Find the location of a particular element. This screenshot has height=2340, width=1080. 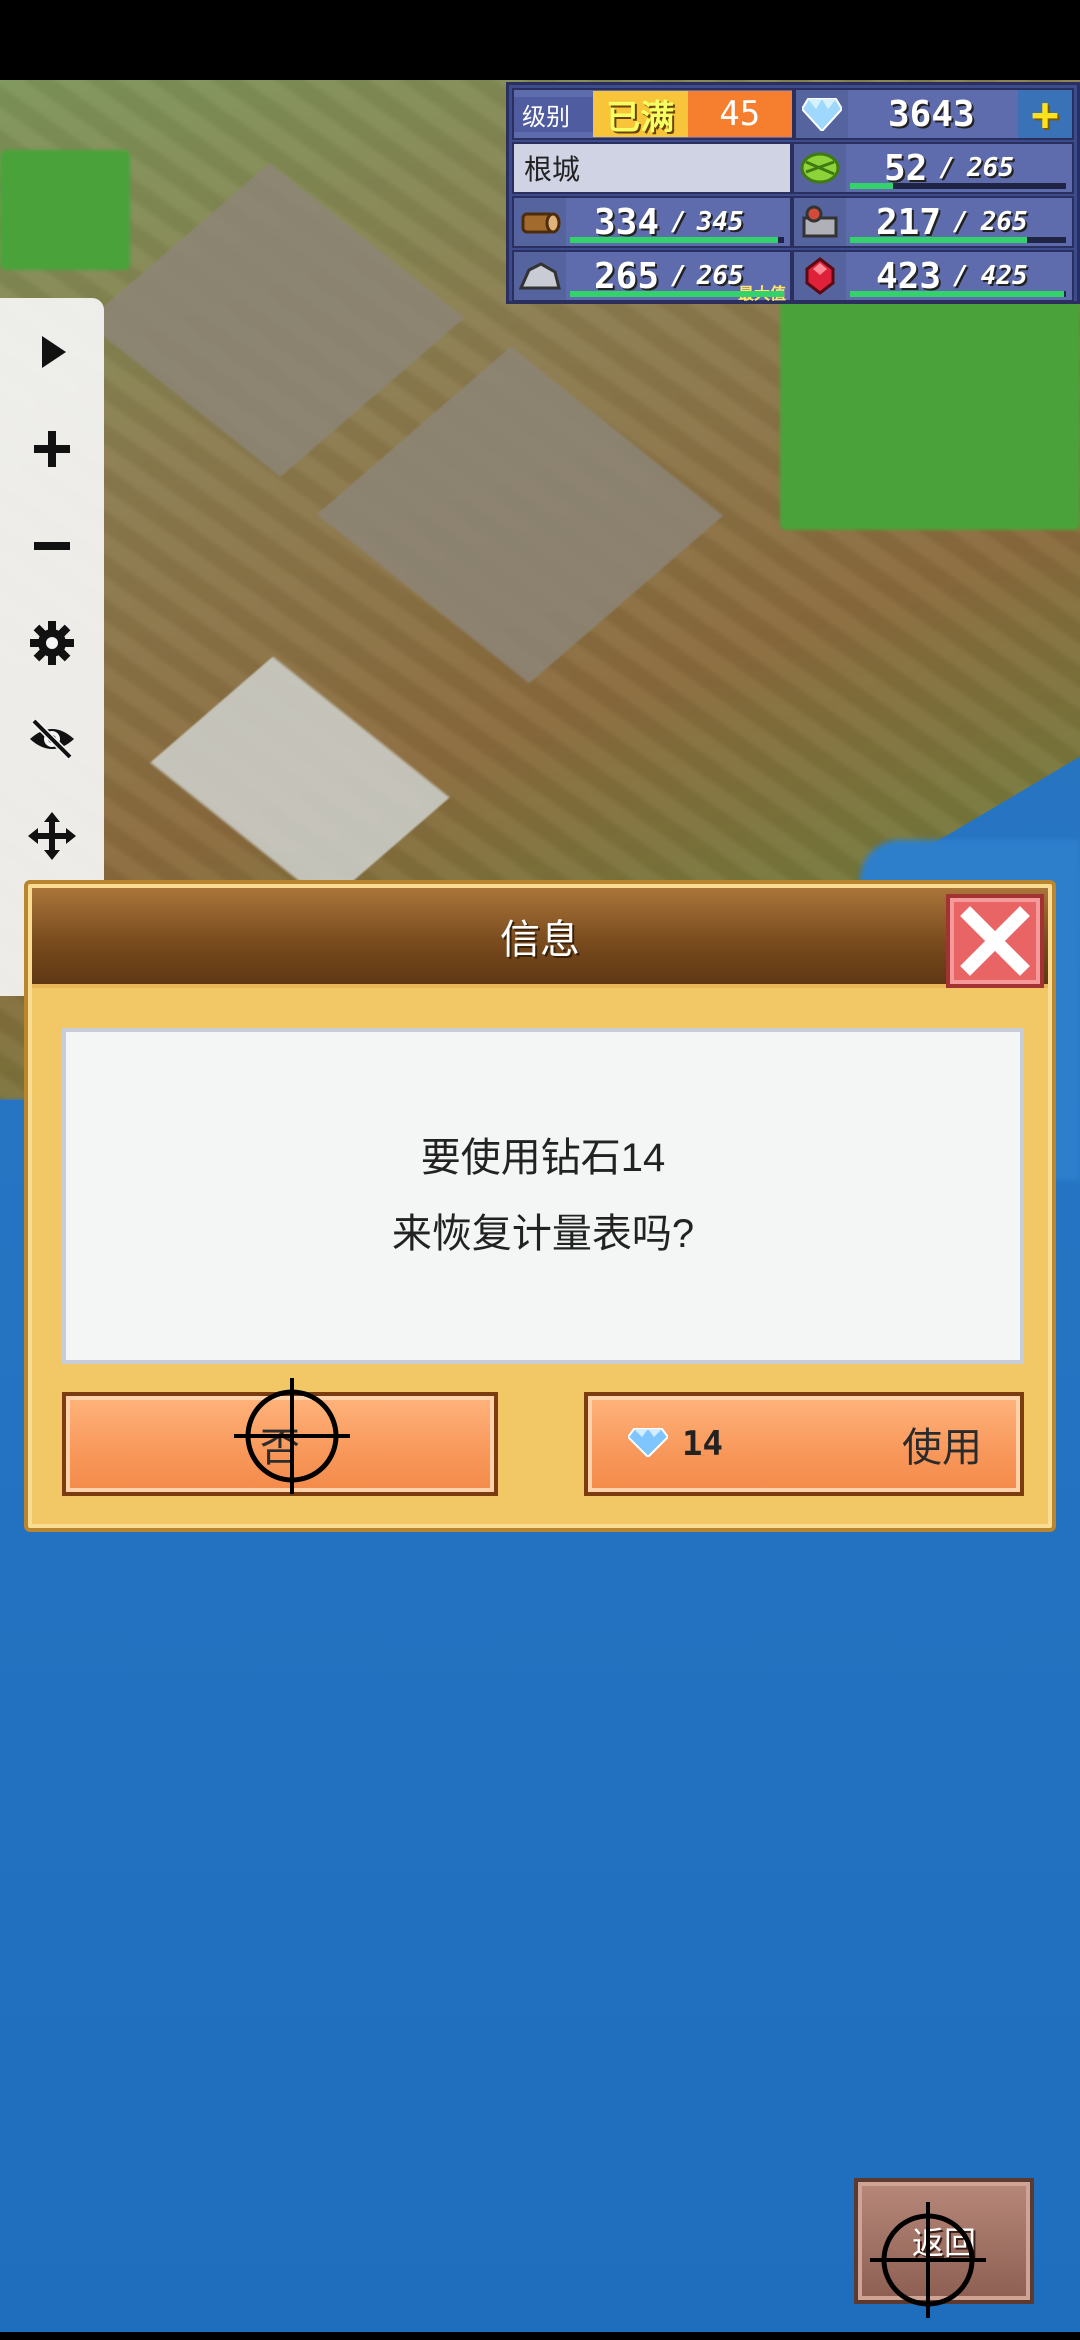

level-value: 45 is located at coordinates (739, 114).